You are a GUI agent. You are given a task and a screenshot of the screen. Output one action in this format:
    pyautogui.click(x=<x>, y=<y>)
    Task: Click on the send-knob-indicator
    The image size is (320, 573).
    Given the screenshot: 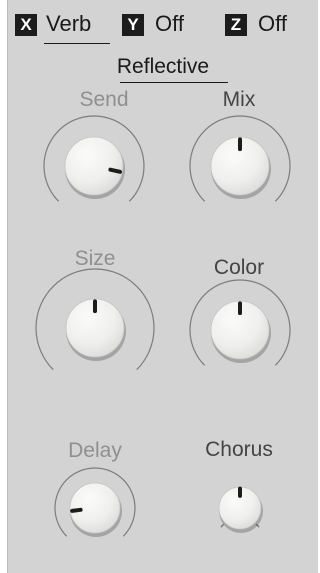 What is the action you would take?
    pyautogui.click(x=115, y=170)
    